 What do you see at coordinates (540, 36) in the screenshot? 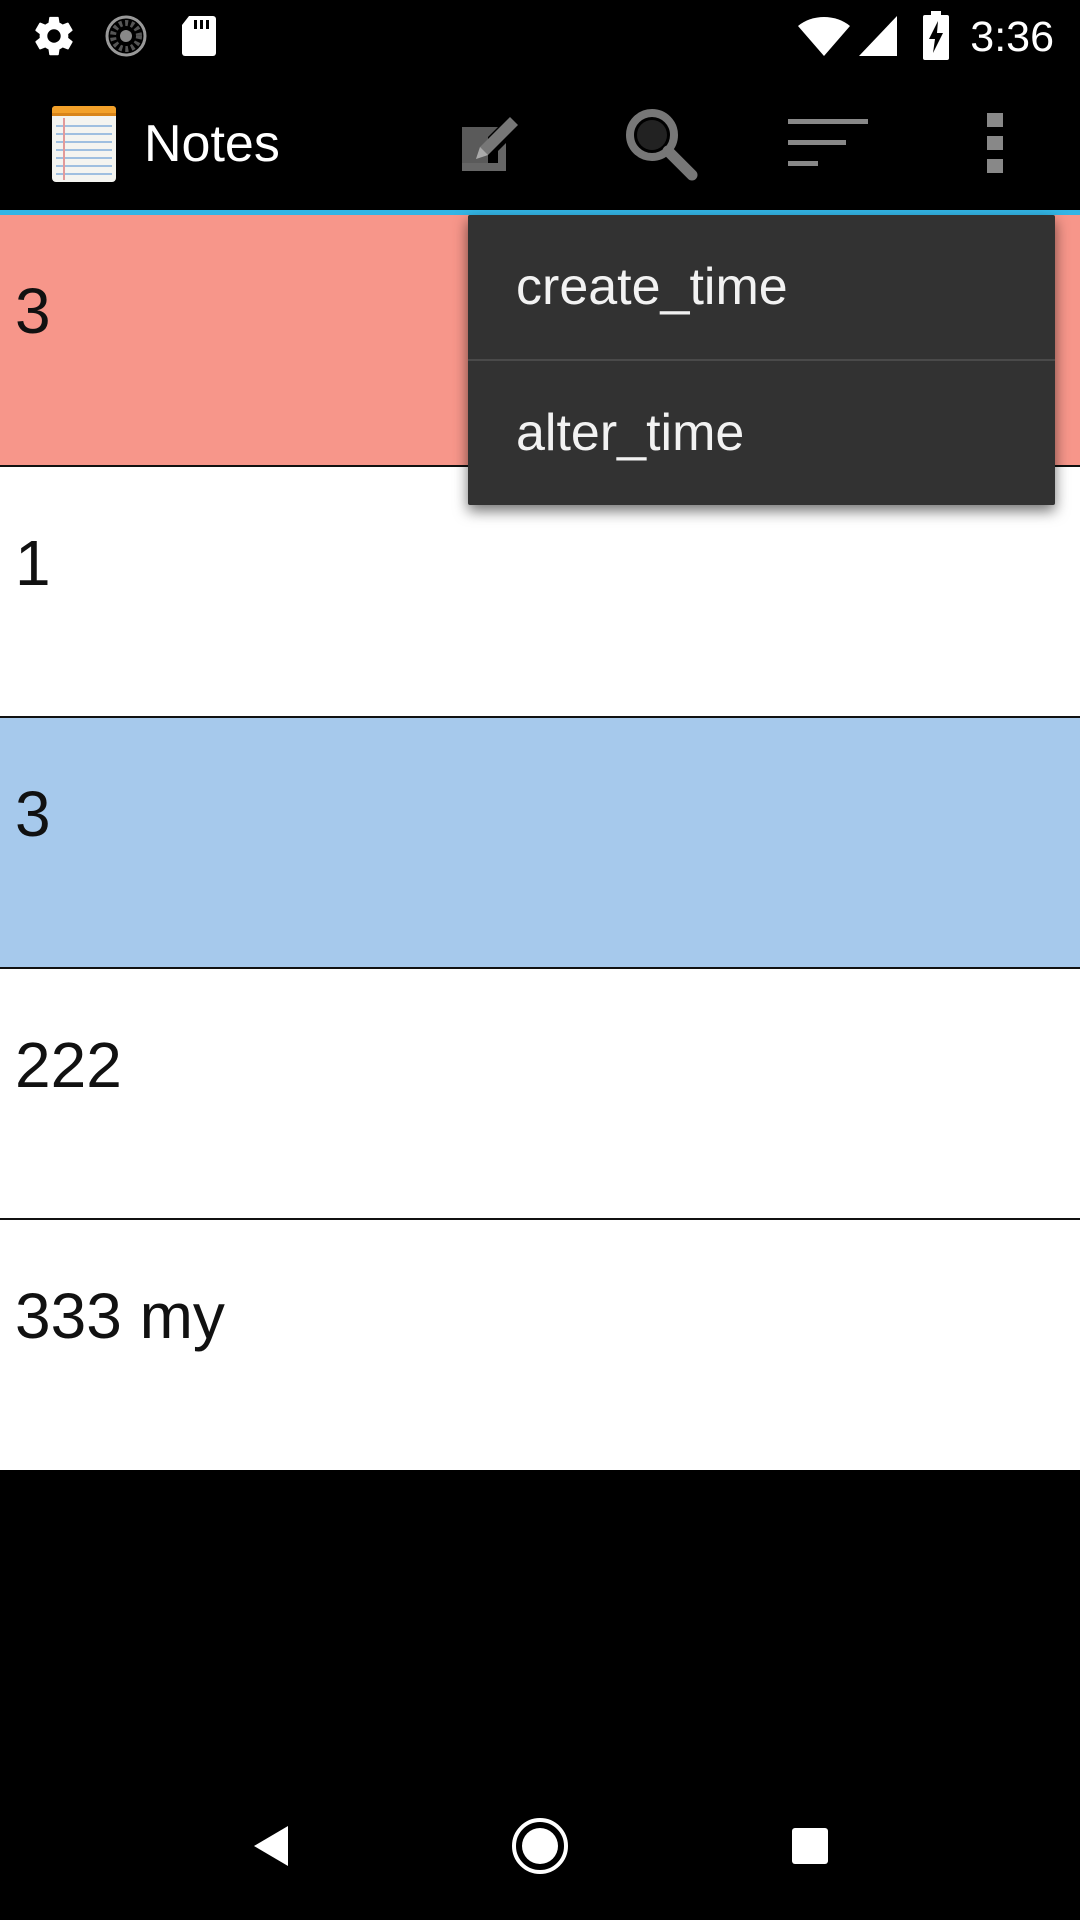
I see `status-bar: 3:36` at bounding box center [540, 36].